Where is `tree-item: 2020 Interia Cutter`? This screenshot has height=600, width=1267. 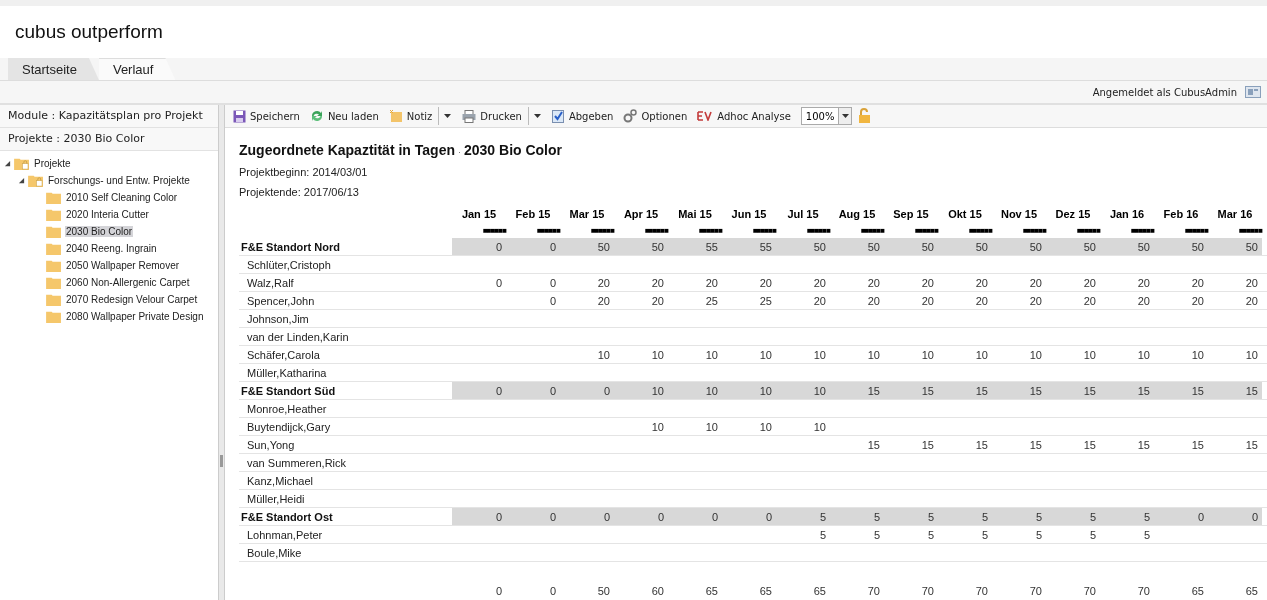 tree-item: 2020 Interia Cutter is located at coordinates (107, 214).